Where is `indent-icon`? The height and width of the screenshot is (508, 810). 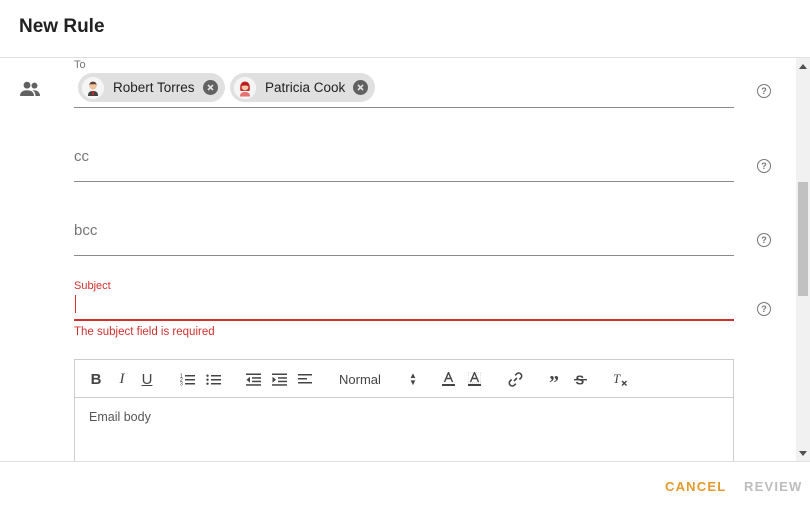
indent-icon is located at coordinates (279, 379).